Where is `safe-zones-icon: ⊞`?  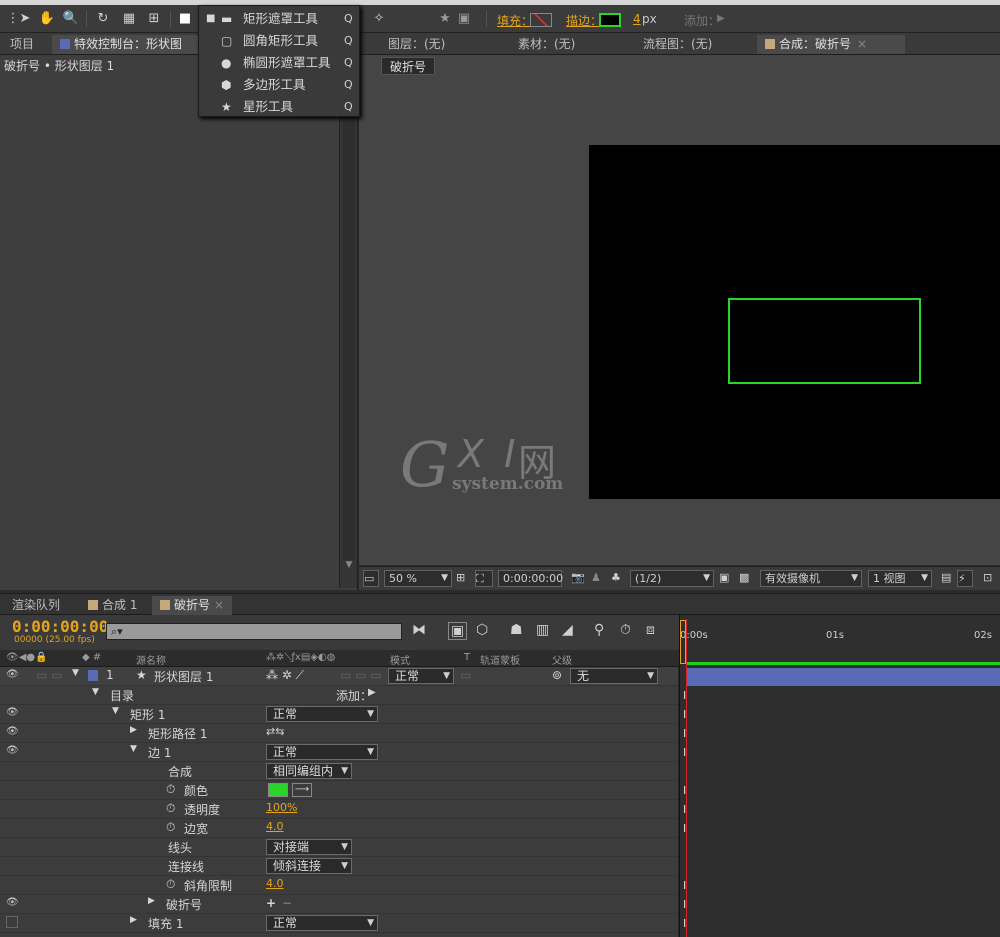 safe-zones-icon: ⊞ is located at coordinates (464, 578).